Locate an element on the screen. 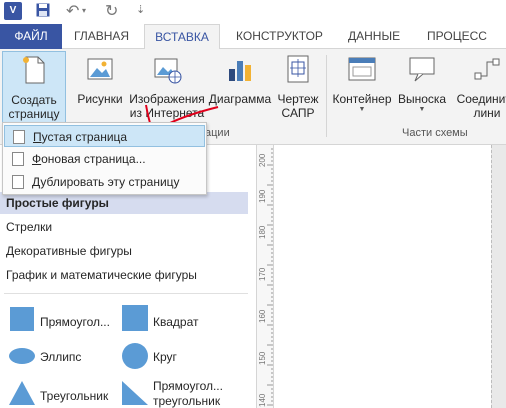  category-decorative: Декоративные фигуры is located at coordinates (124, 251).